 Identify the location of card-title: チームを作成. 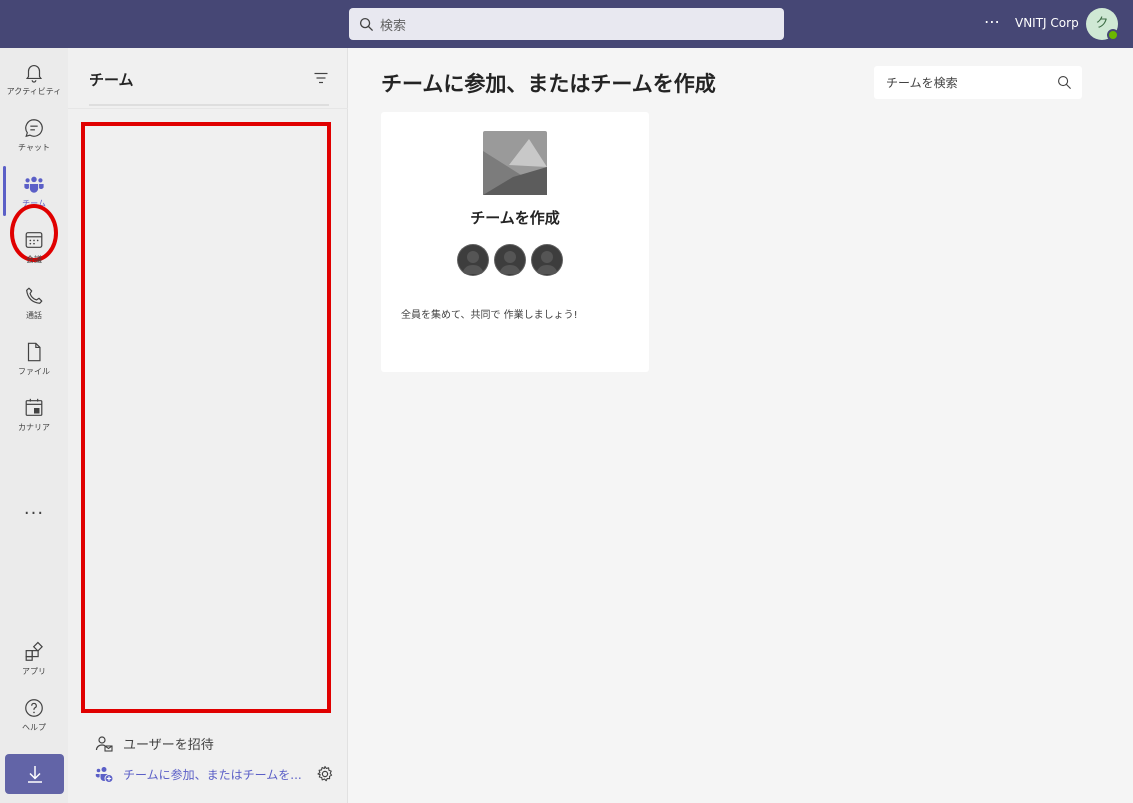
(515, 218).